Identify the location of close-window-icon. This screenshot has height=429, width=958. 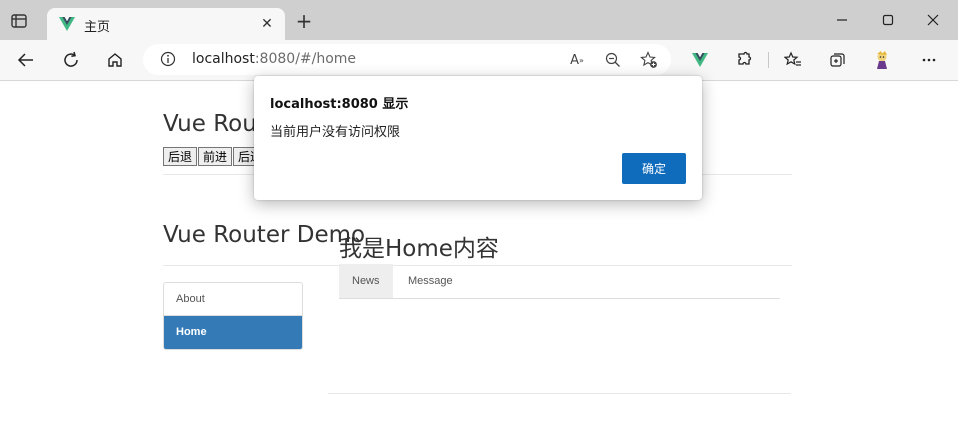
(933, 20).